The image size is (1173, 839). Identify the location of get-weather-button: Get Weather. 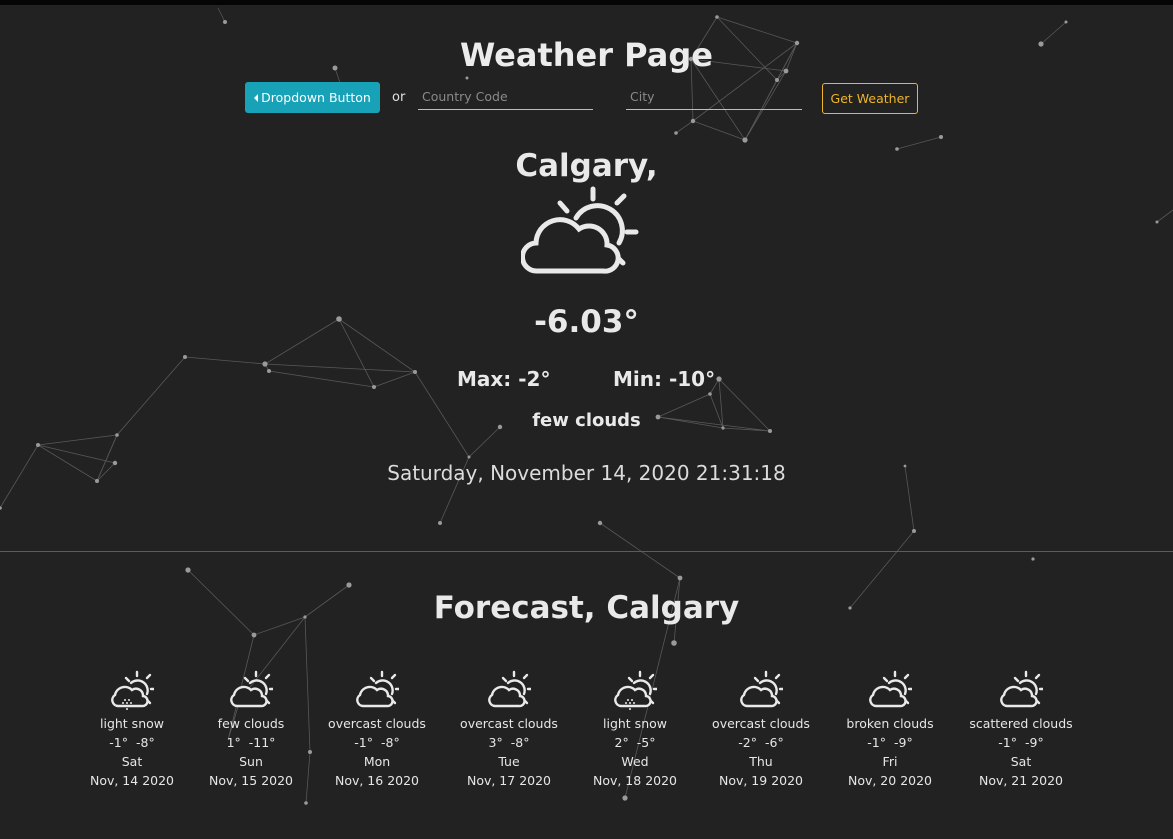
(870, 98).